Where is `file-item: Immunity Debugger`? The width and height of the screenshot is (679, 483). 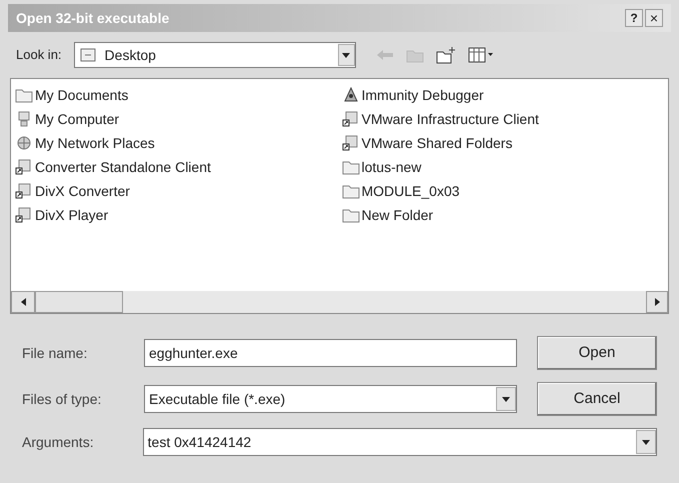
file-item: Immunity Debugger is located at coordinates (423, 95).